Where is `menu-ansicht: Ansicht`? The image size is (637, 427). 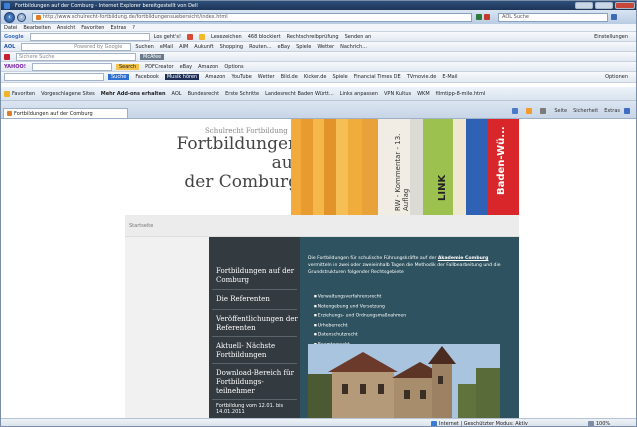 menu-ansicht: Ansicht is located at coordinates (66, 28).